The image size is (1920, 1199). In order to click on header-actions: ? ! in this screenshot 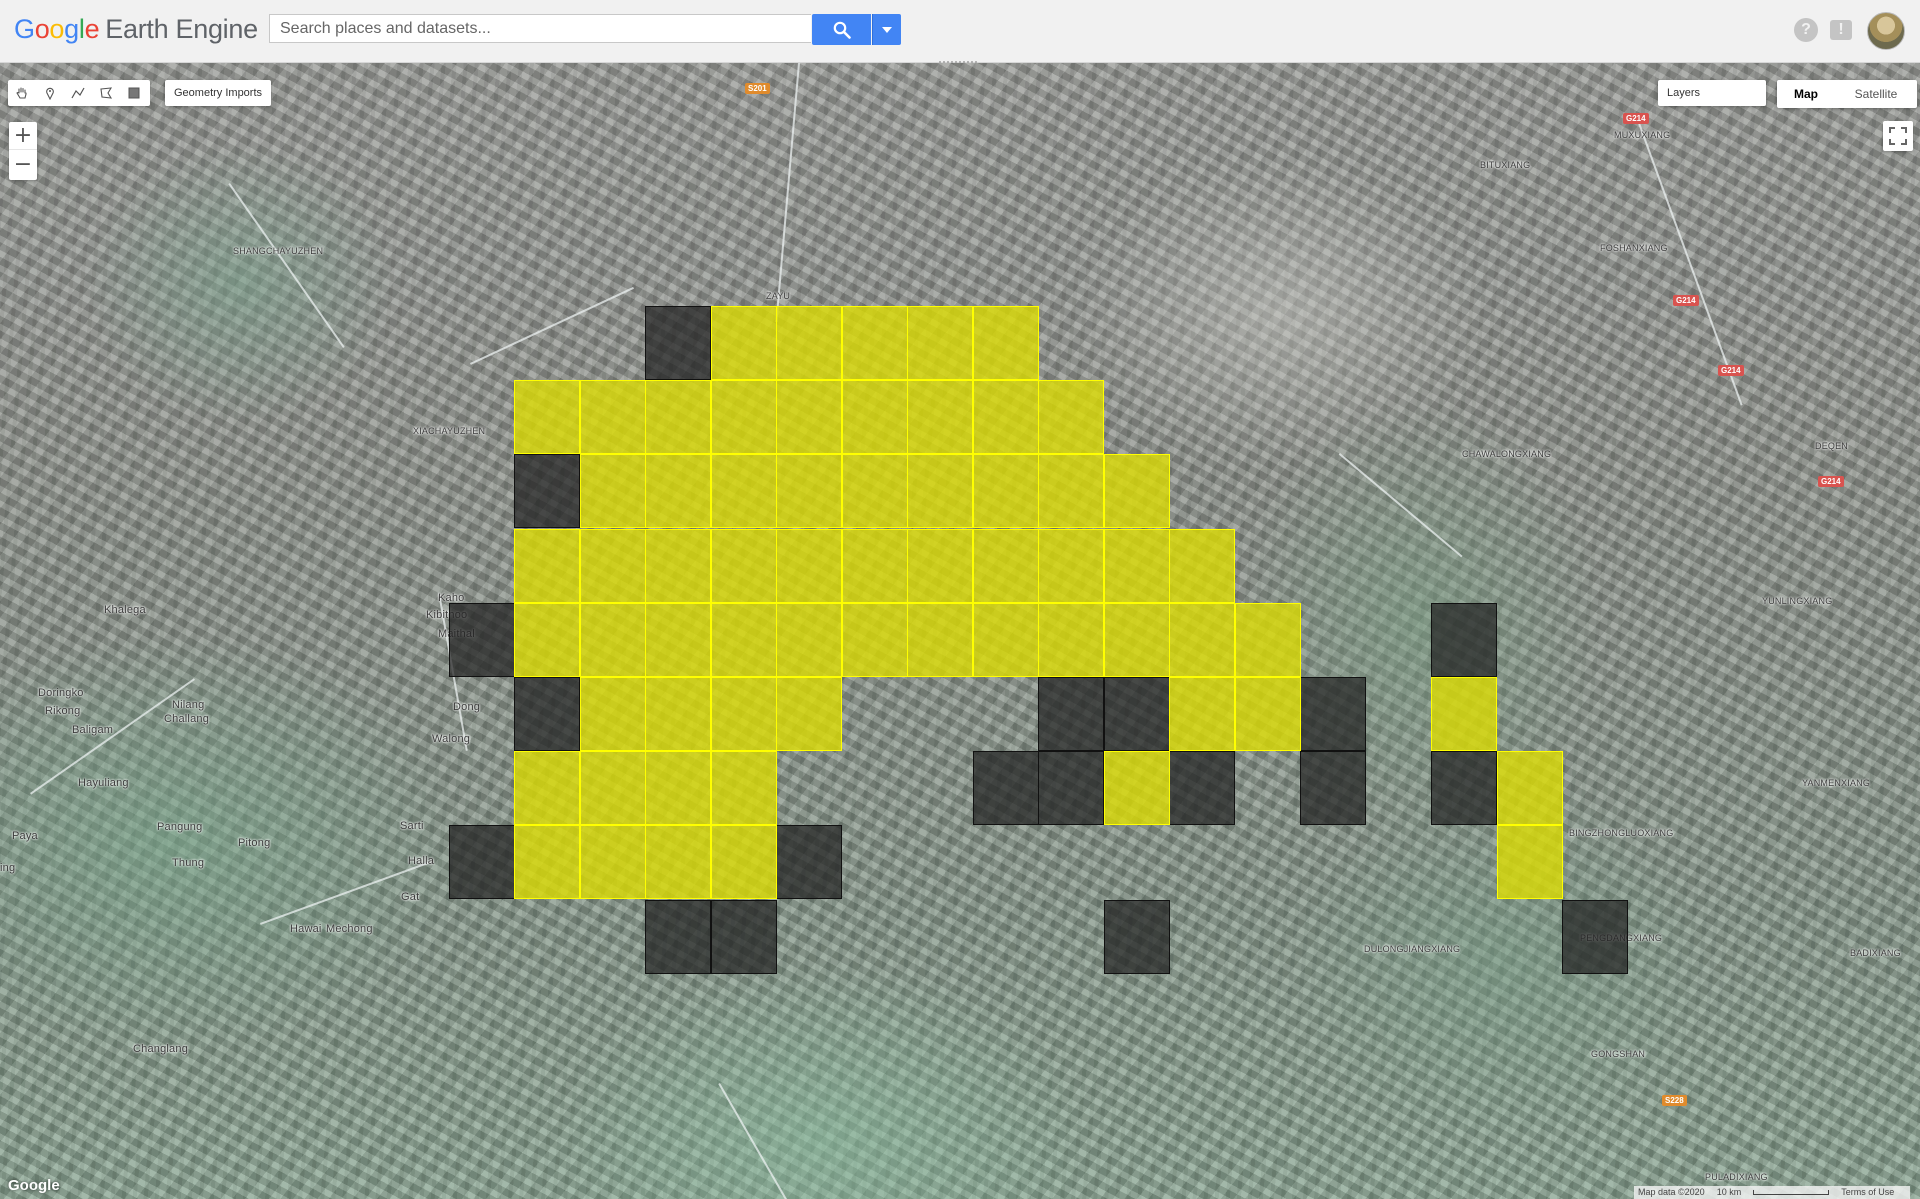, I will do `click(1850, 31)`.